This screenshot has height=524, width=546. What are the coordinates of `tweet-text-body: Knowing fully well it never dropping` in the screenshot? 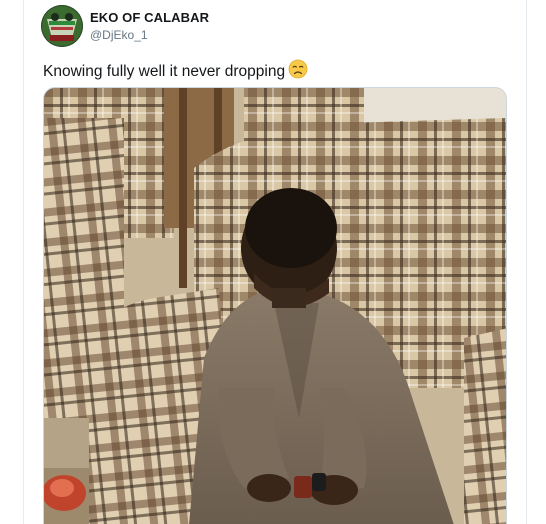 It's located at (164, 71).